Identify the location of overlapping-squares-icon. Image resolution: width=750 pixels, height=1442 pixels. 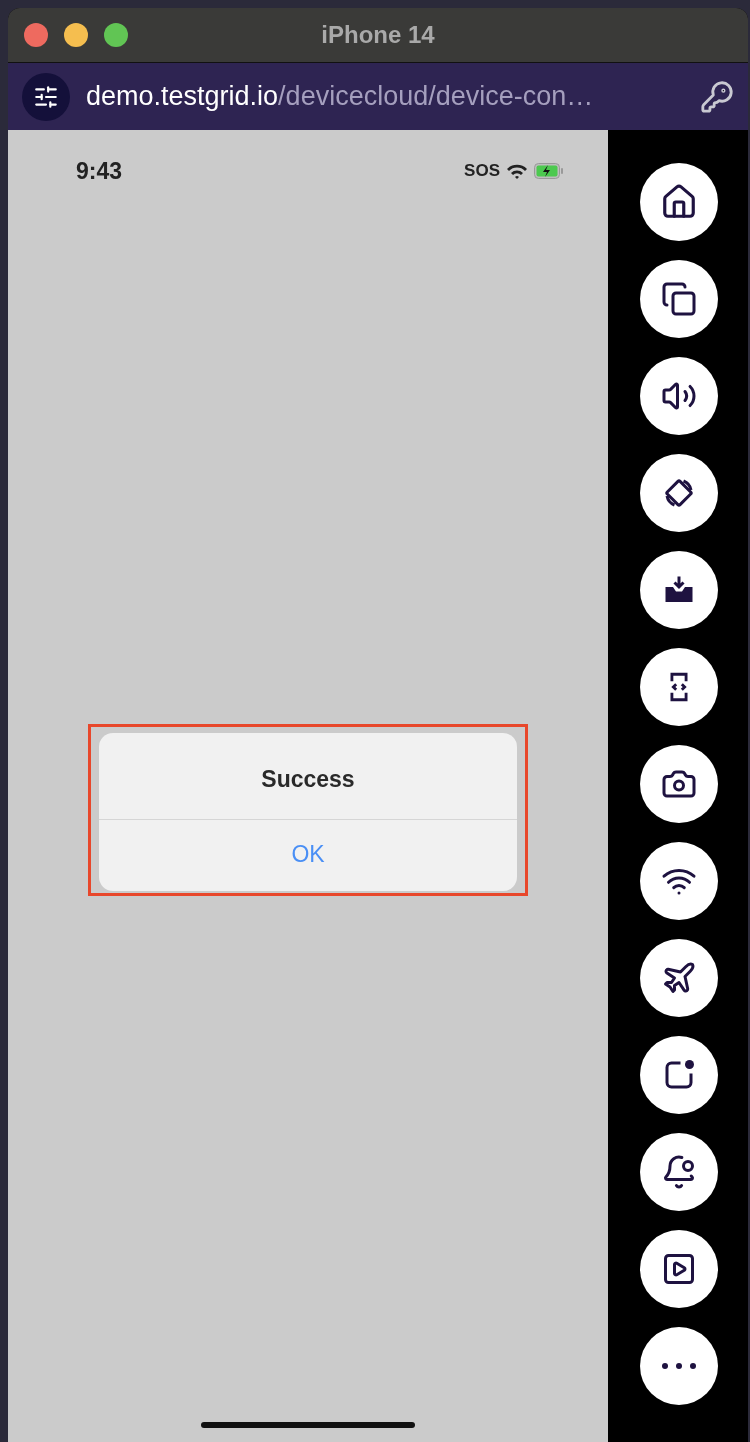
(678, 299).